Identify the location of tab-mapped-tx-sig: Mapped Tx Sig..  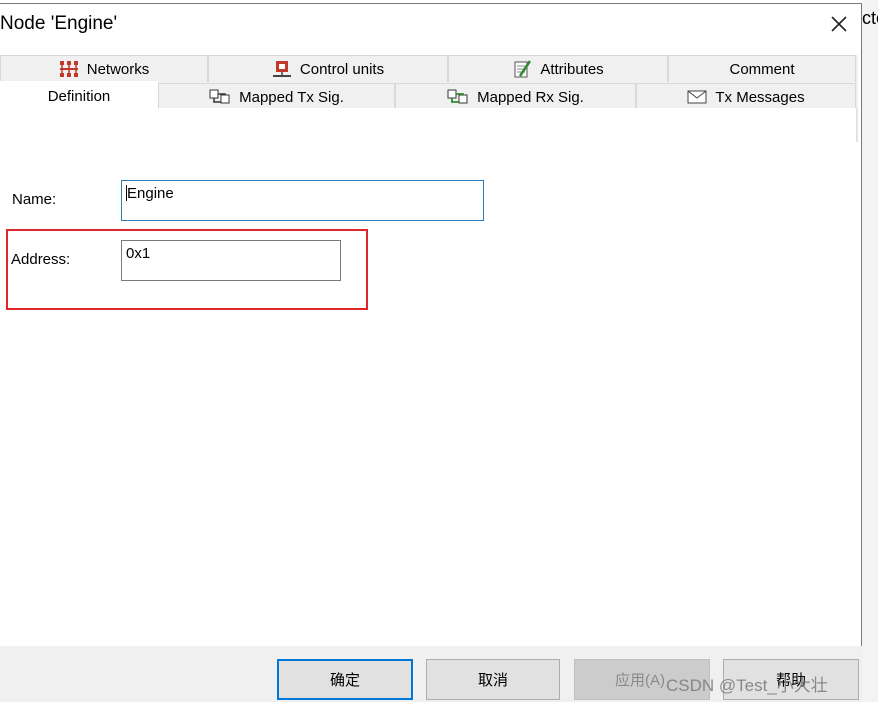
(276, 96).